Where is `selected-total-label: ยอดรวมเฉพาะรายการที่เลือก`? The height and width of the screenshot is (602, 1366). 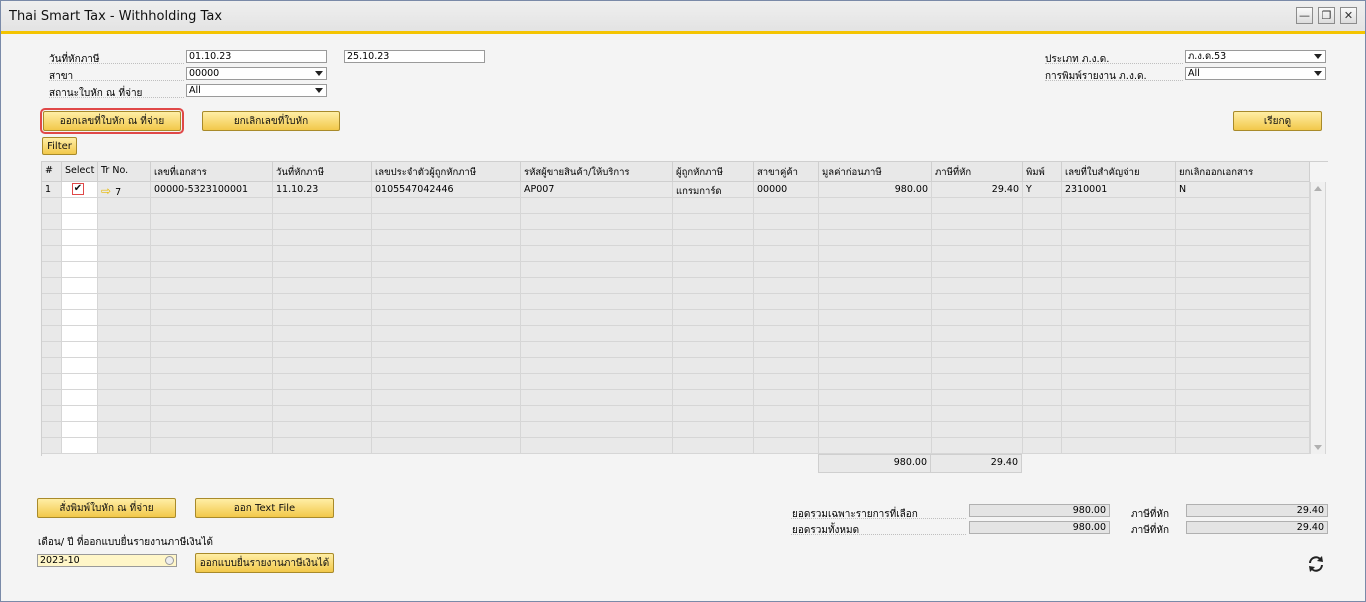
selected-total-label: ยอดรวมเฉพาะรายการที่เลือก is located at coordinates (855, 514).